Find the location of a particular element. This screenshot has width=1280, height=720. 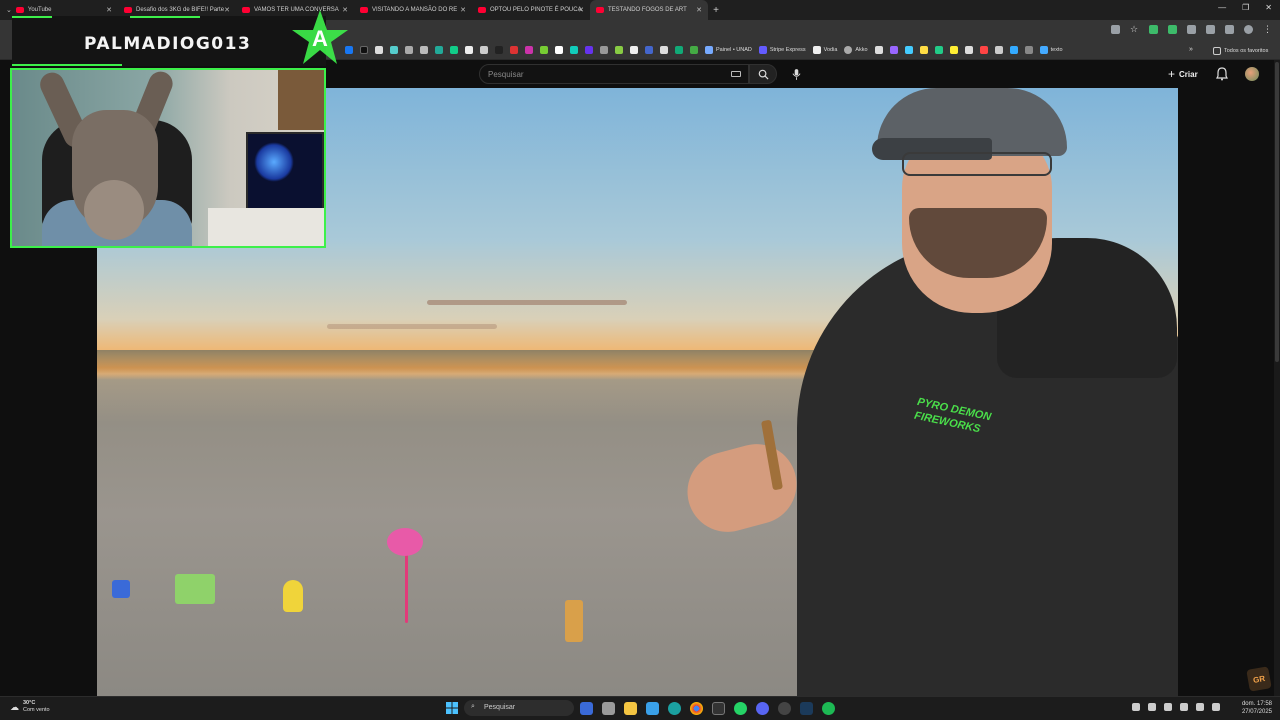

photos-icon is located at coordinates (652, 708).